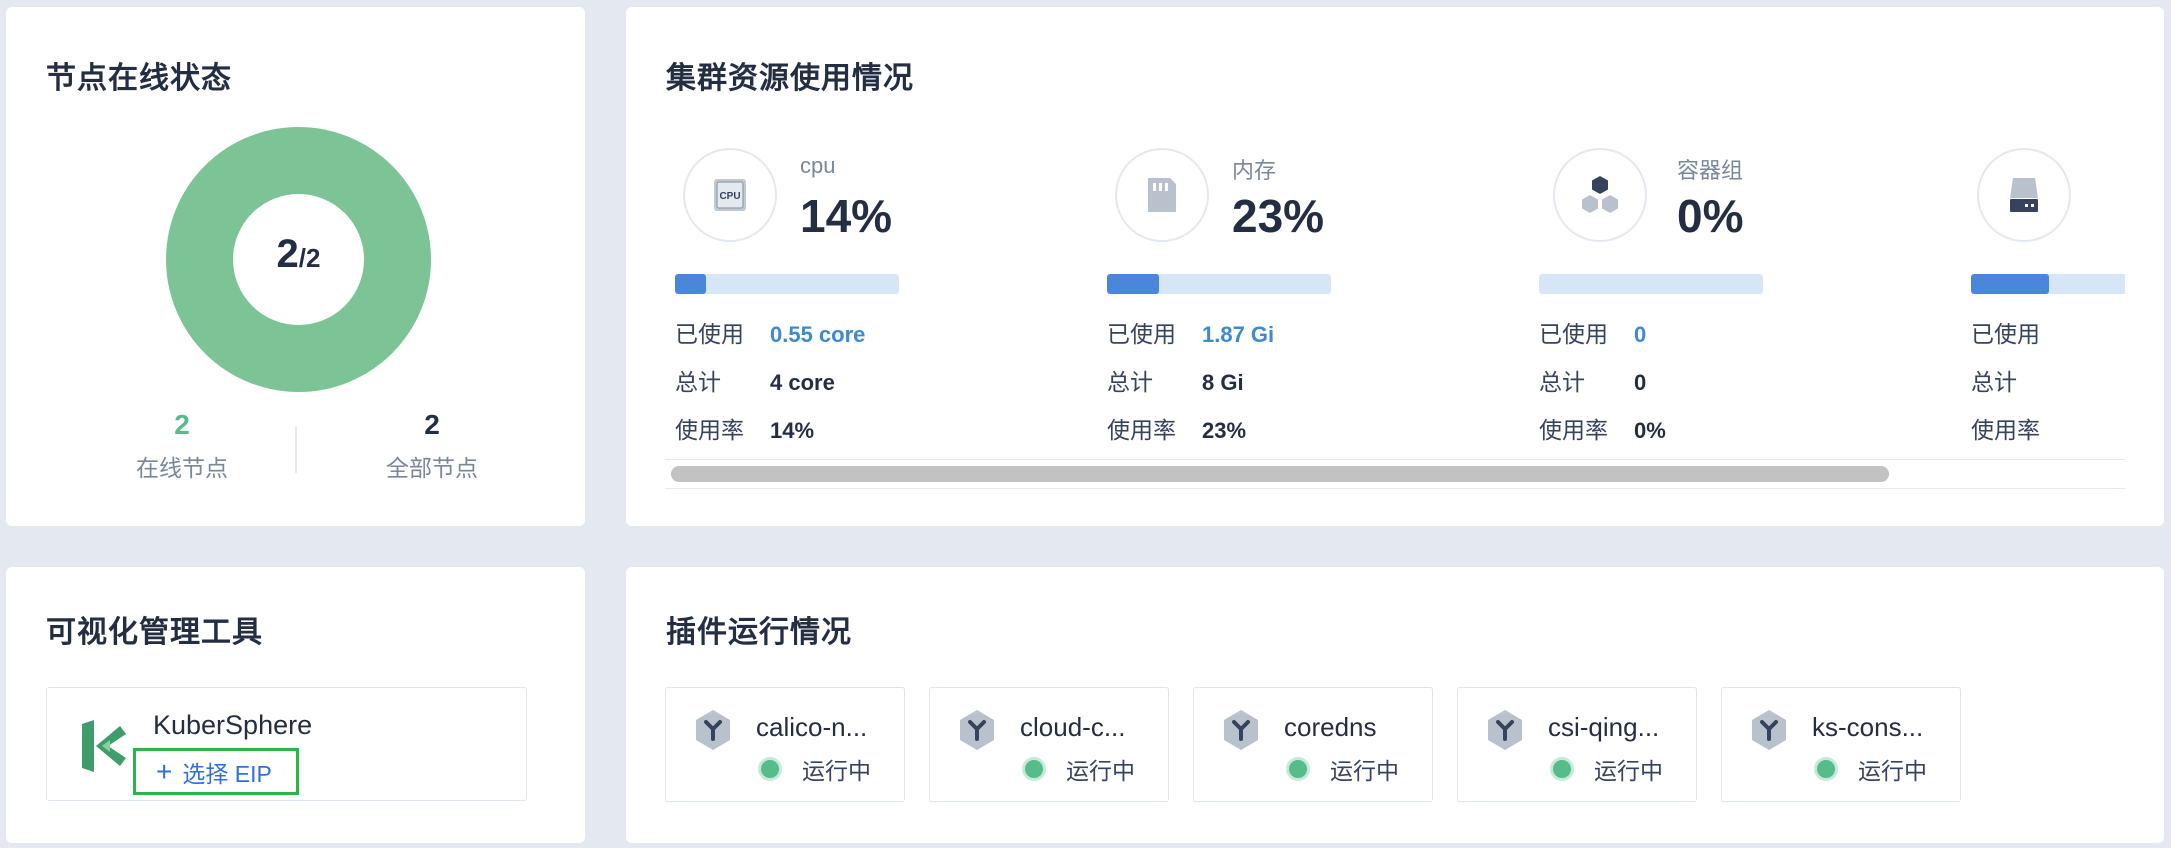  I want to click on scrollbar-thumb, so click(1280, 474).